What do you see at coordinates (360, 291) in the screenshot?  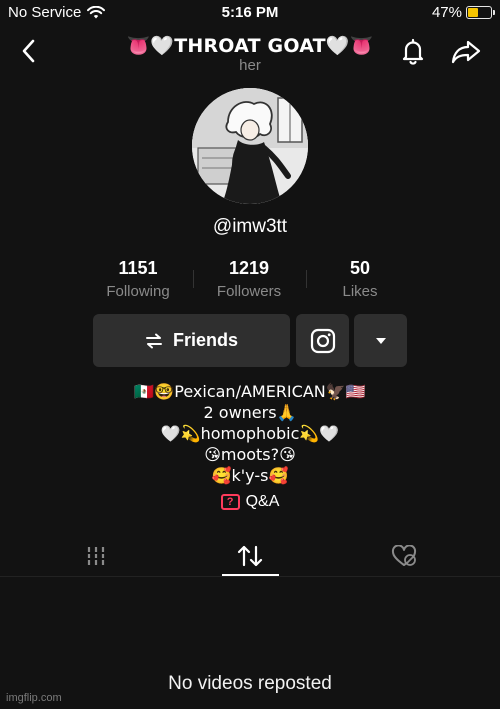 I see `likes-label: Likes` at bounding box center [360, 291].